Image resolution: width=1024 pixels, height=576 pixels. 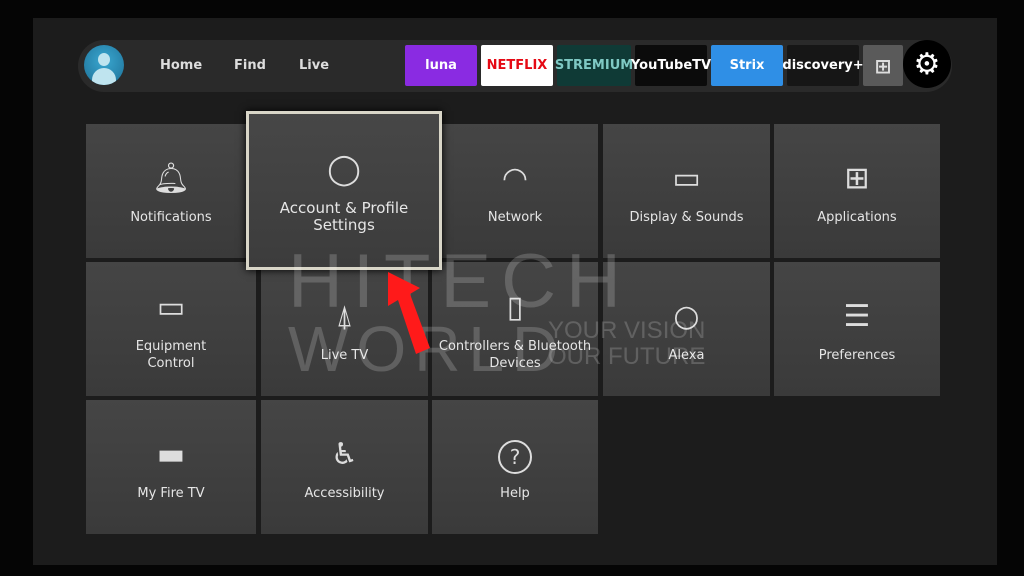 I want to click on tile-label: Account & Profile Settings, so click(x=344, y=216).